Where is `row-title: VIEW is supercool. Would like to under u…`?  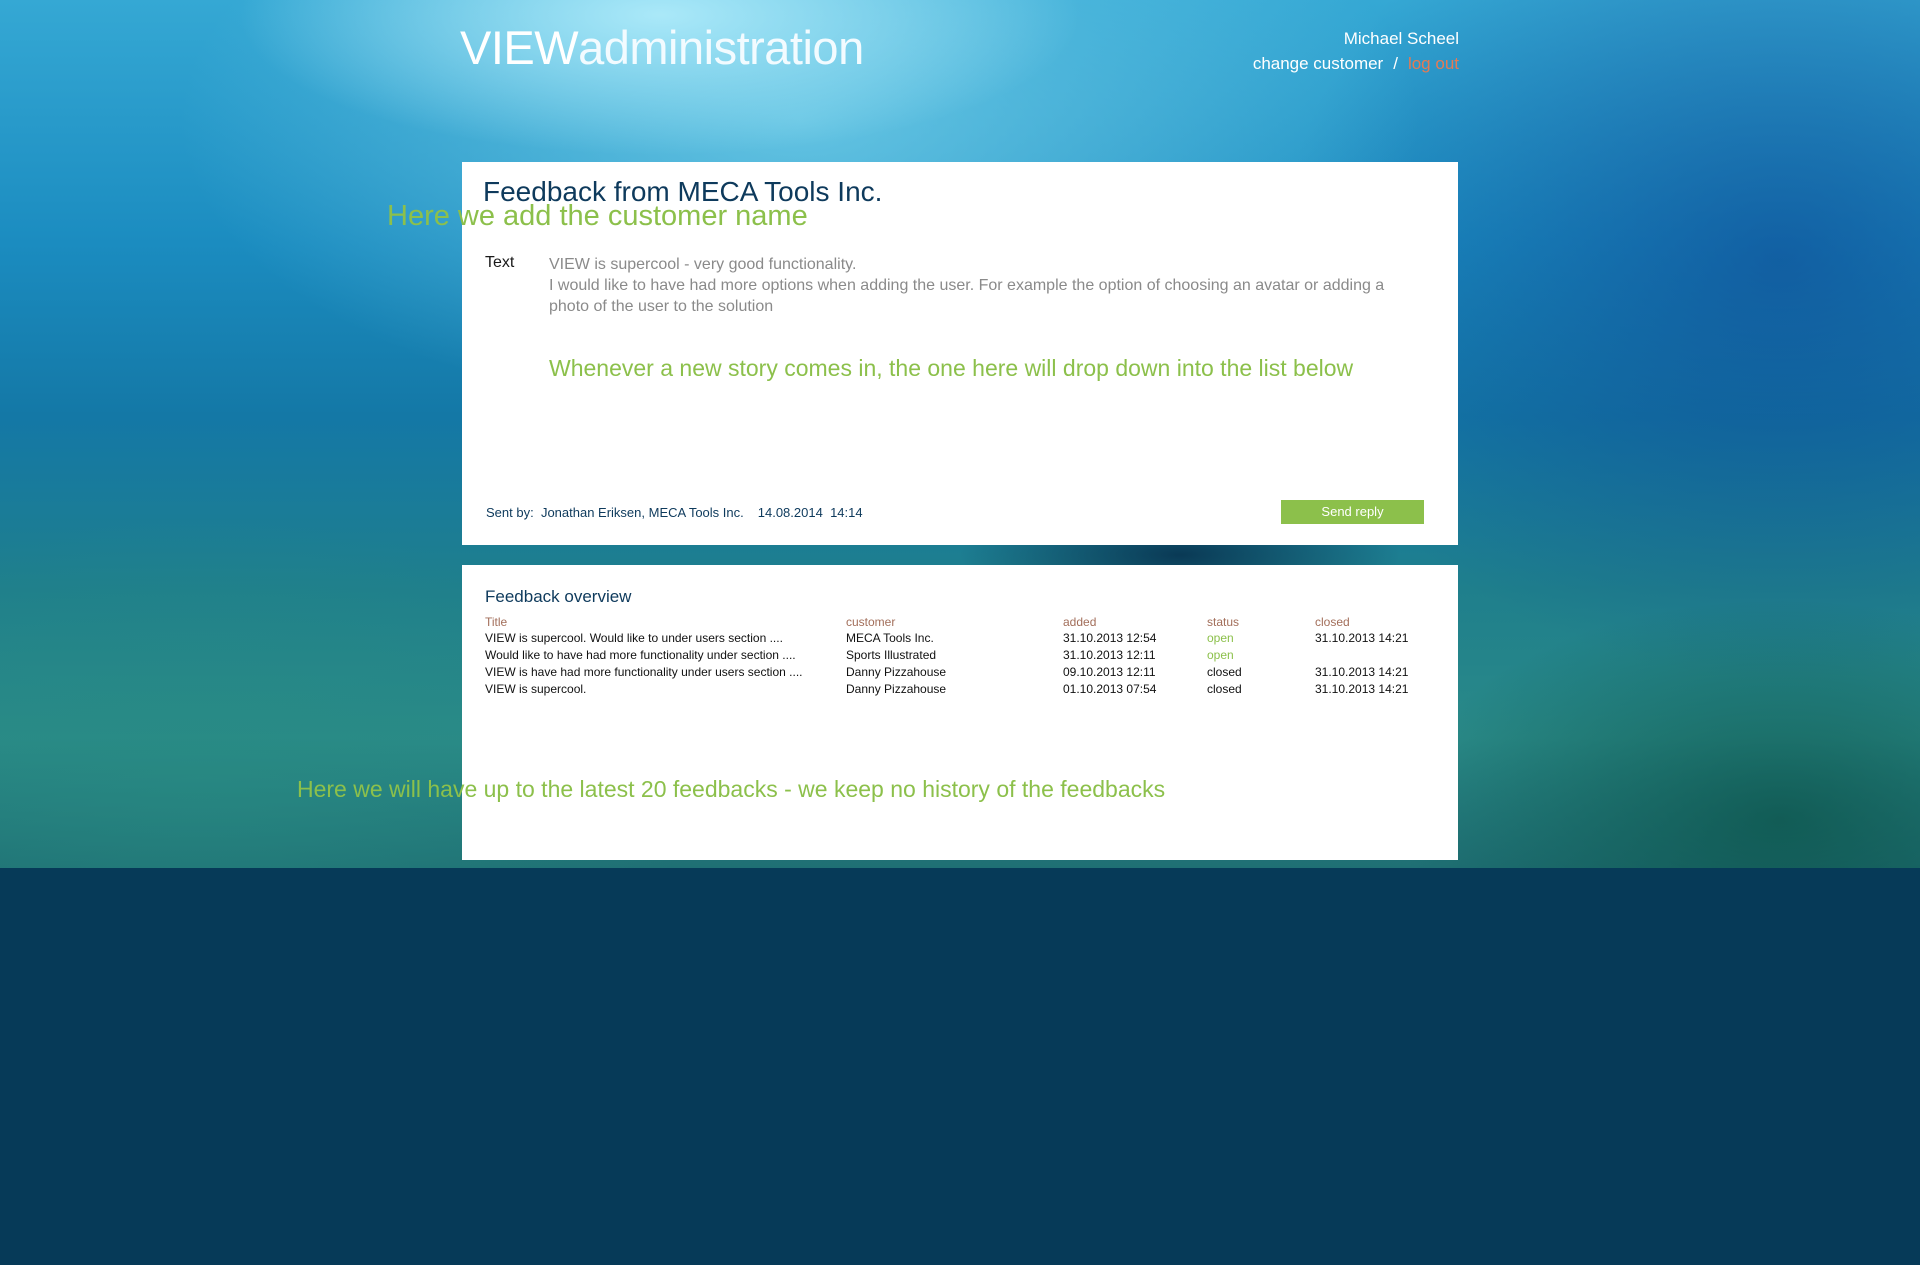 row-title: VIEW is supercool. Would like to under u… is located at coordinates (634, 638).